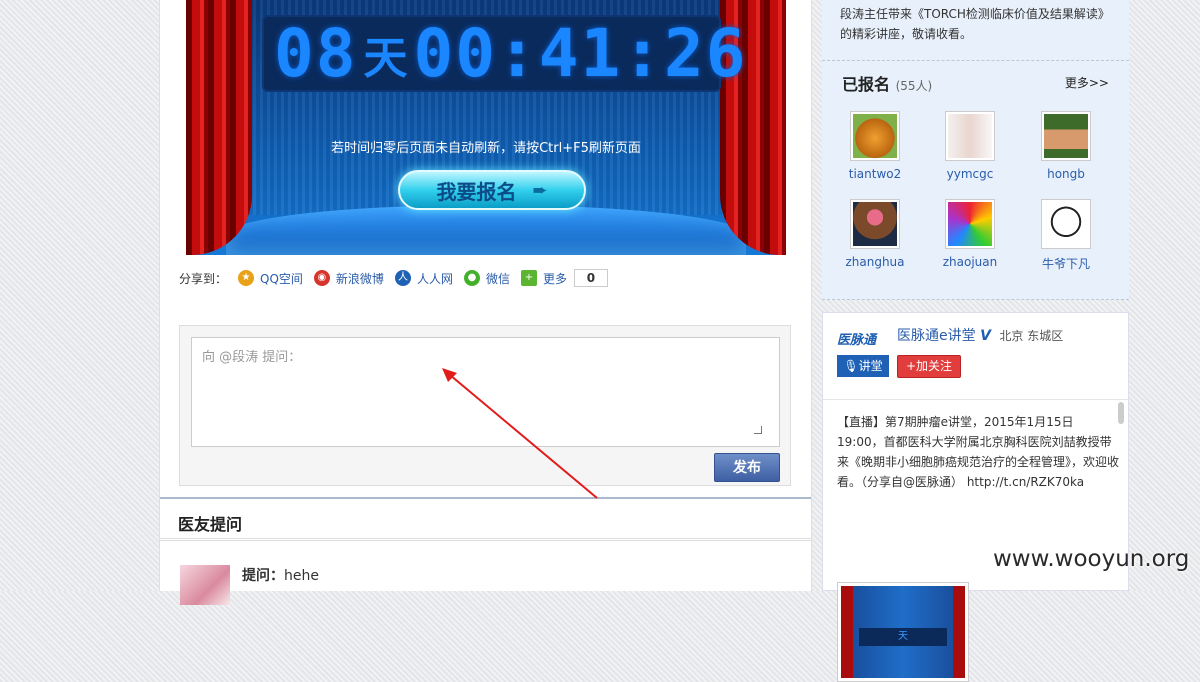 This screenshot has height=682, width=1200. What do you see at coordinates (1091, 559) in the screenshot?
I see `watermark: www.wooyun.org` at bounding box center [1091, 559].